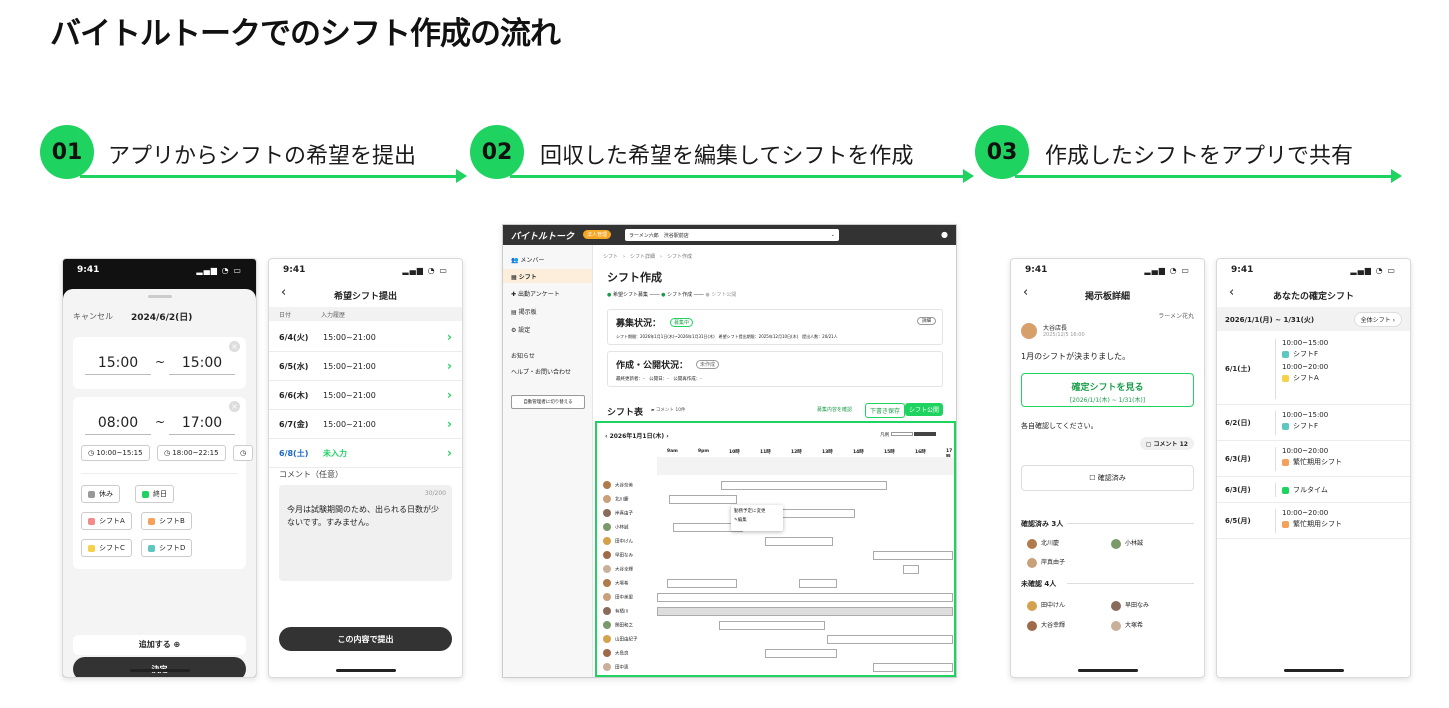 The width and height of the screenshot is (1449, 708). I want to click on recruit-title: 募集状況：, so click(639, 324).